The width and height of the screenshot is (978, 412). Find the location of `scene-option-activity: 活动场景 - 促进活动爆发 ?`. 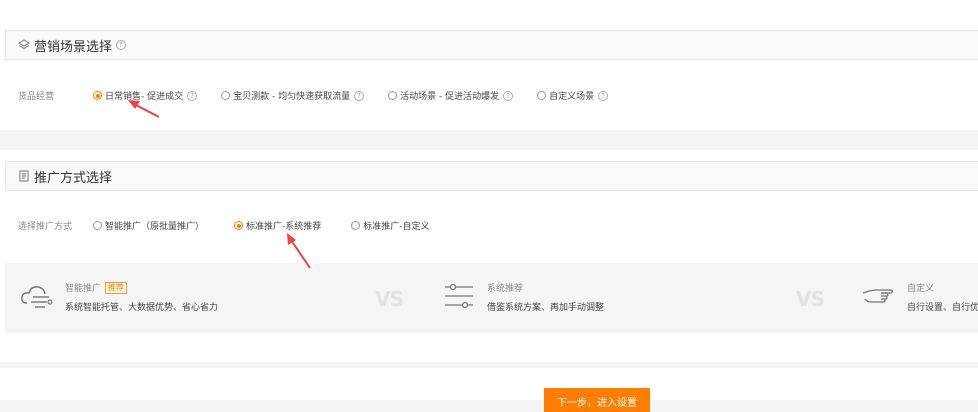

scene-option-activity: 活动场景 - 促进活动爆发 ? is located at coordinates (451, 95).